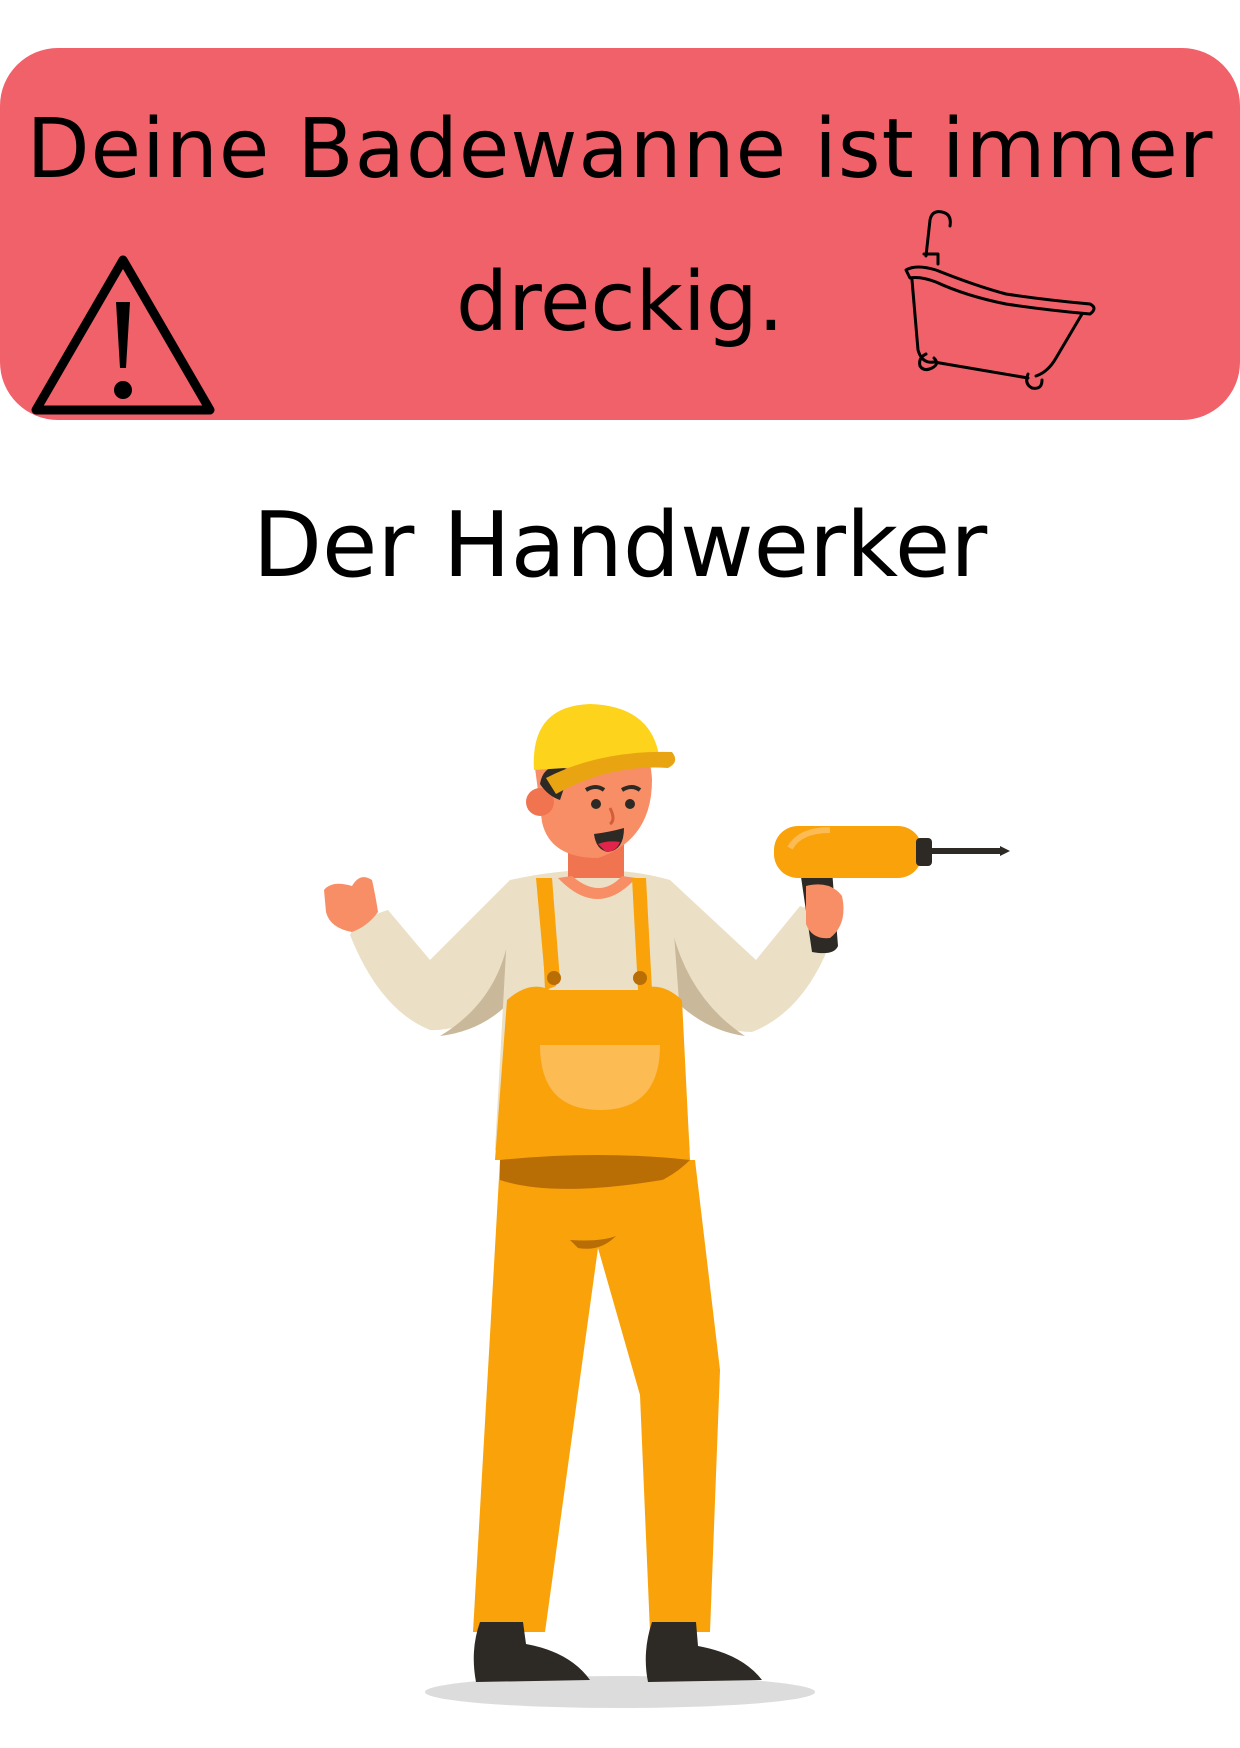 This screenshot has height=1748, width=1240. I want to click on drill-chuck, so click(924, 852).